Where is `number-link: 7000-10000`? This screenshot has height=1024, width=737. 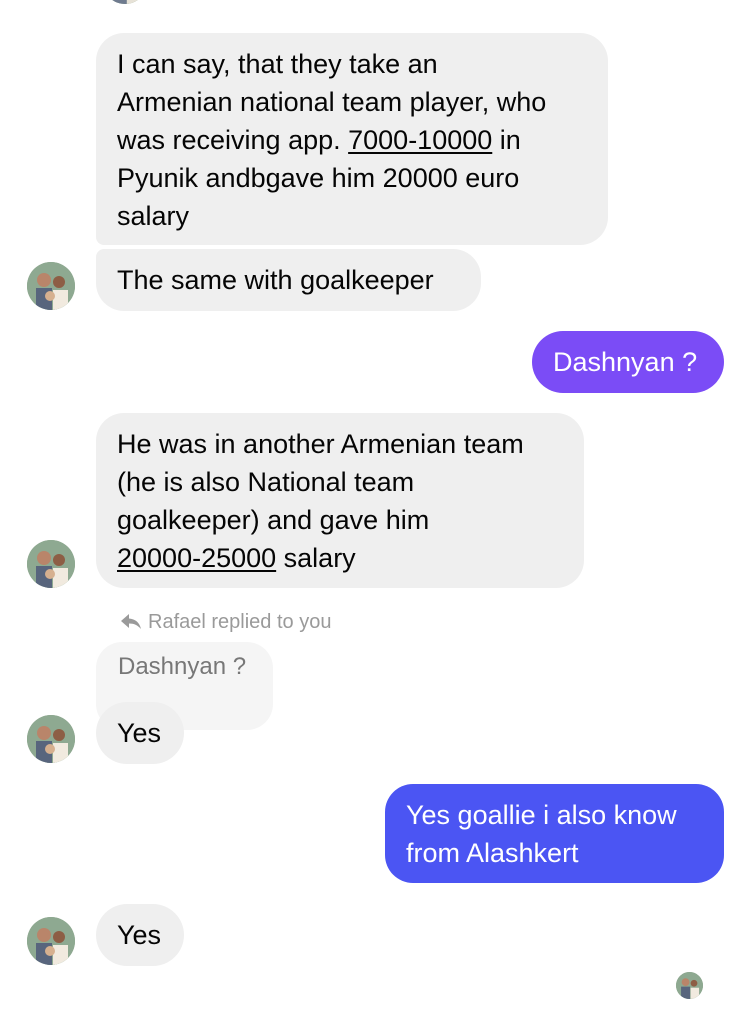 number-link: 7000-10000 is located at coordinates (420, 140).